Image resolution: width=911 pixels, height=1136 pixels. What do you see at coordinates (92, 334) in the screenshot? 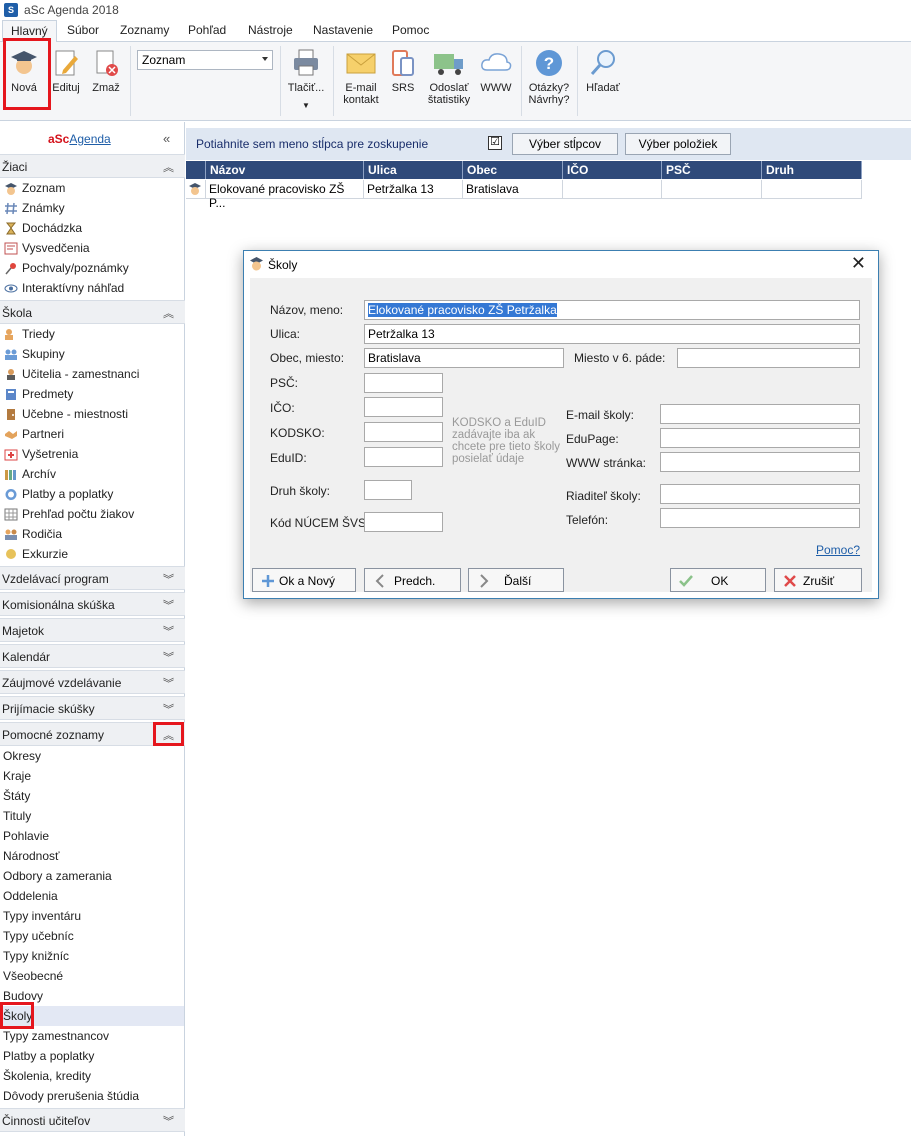
I see `sidebar-item-triedy: Triedy` at bounding box center [92, 334].